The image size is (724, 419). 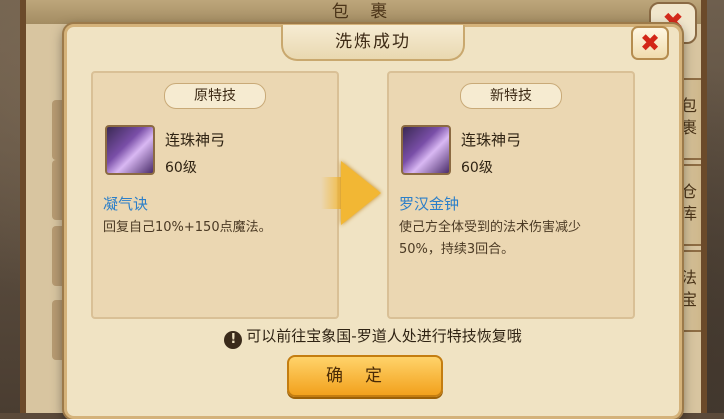 I want to click on notice: ! 可以前往宝象国-罗道人处进行特技恢复哦, so click(x=373, y=337).